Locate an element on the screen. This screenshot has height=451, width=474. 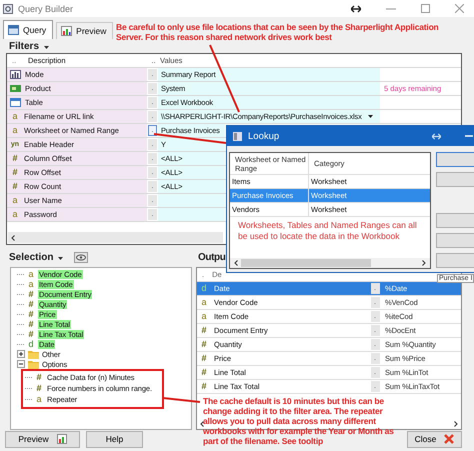
eye-icon is located at coordinates (81, 257).